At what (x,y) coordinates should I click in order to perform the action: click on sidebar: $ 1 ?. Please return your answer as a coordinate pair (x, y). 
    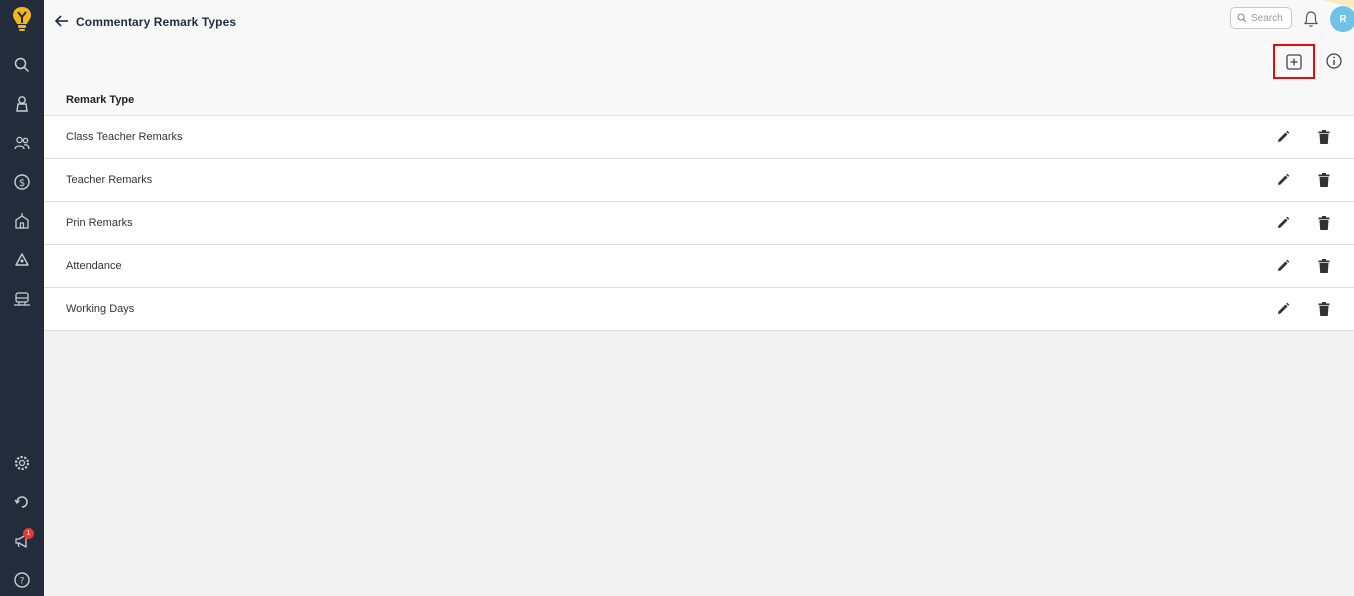
    Looking at the image, I should click on (22, 298).